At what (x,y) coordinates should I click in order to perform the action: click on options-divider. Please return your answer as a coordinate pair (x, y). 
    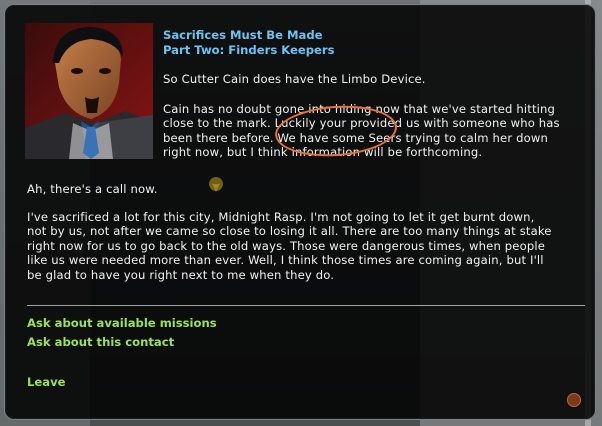
    Looking at the image, I should click on (306, 305).